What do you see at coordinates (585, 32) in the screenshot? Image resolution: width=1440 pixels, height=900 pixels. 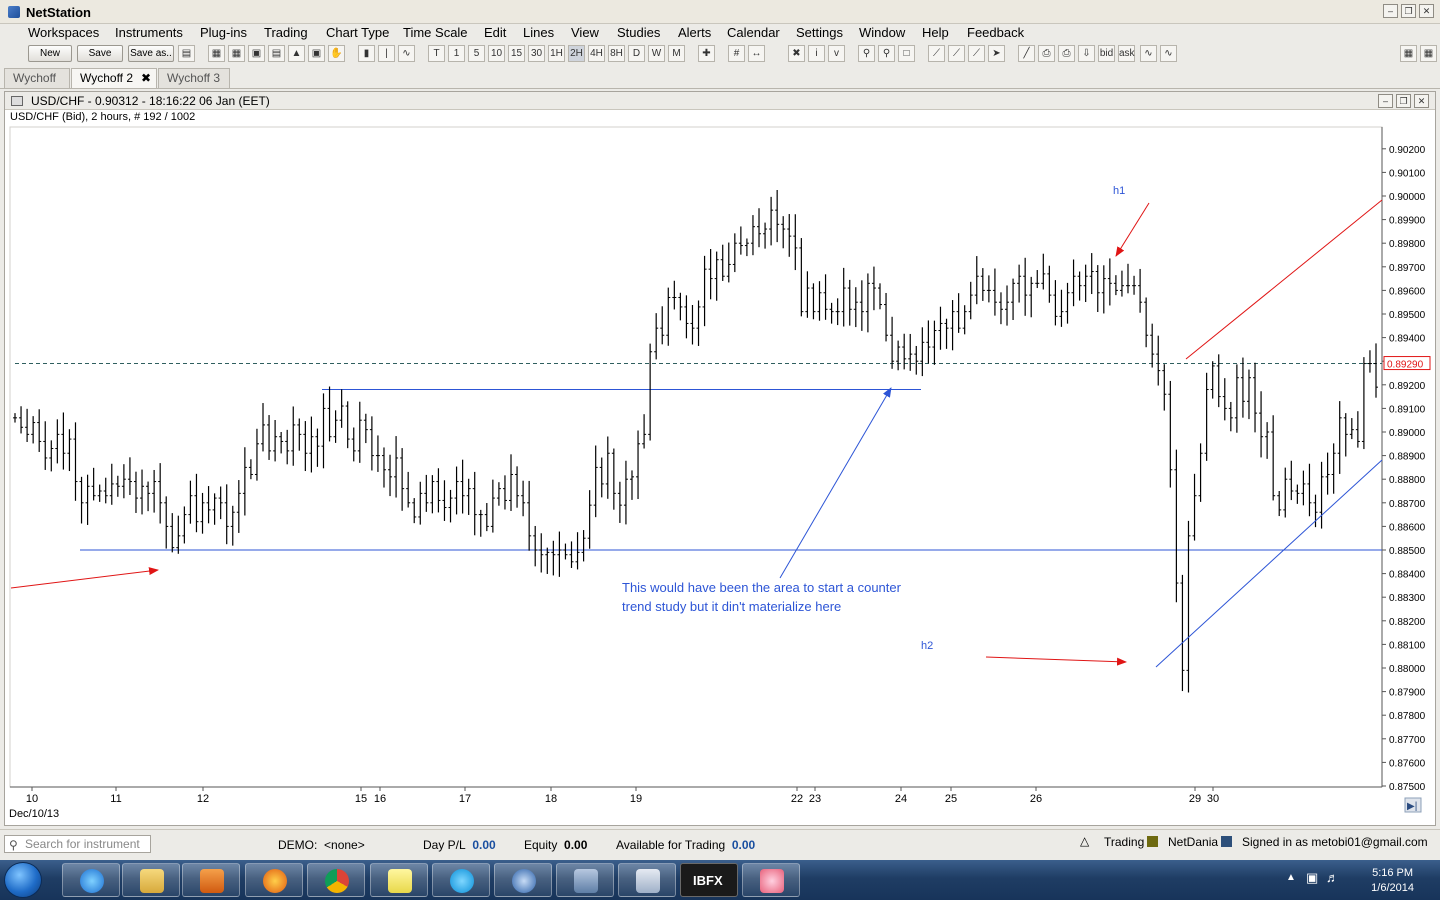 I see `menu-view: View` at bounding box center [585, 32].